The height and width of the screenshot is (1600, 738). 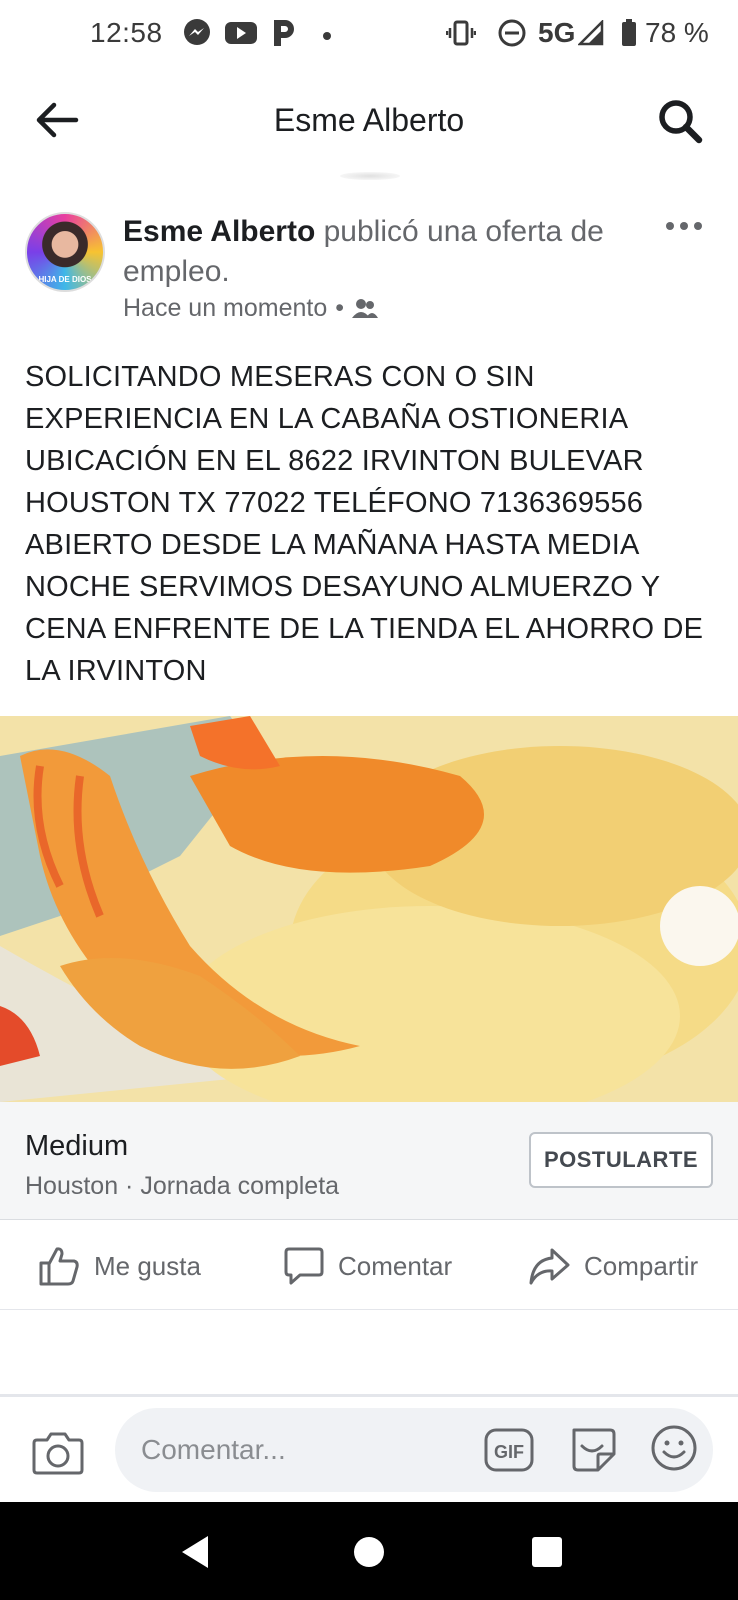 What do you see at coordinates (77, 1146) in the screenshot?
I see `job-title: Medium` at bounding box center [77, 1146].